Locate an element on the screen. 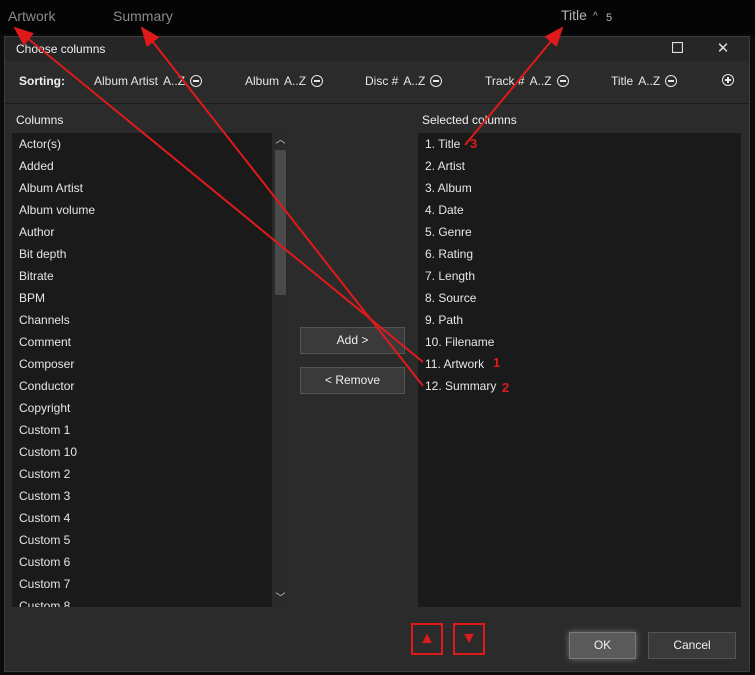 The width and height of the screenshot is (755, 675). column-list-item: Copyright is located at coordinates (150, 408).